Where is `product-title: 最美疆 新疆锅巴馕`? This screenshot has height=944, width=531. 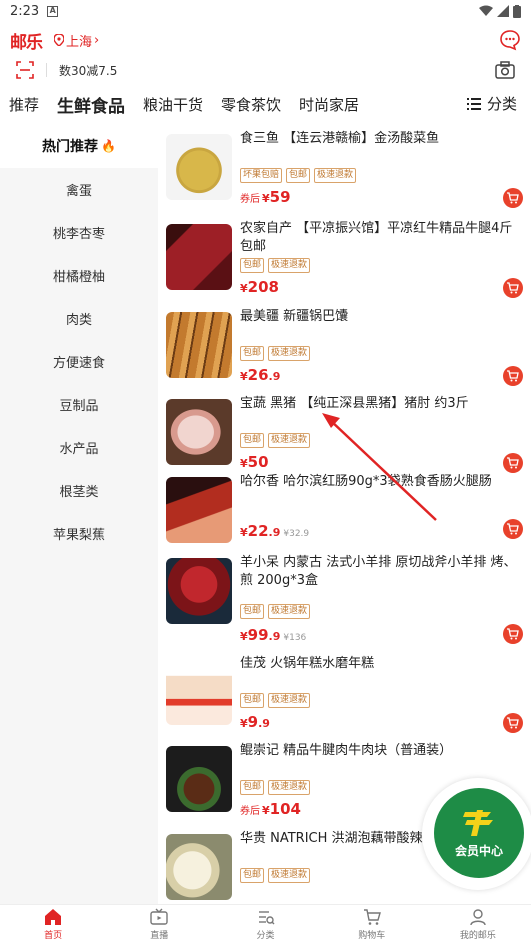 product-title: 最美疆 新疆锅巴馕 is located at coordinates (381, 317).